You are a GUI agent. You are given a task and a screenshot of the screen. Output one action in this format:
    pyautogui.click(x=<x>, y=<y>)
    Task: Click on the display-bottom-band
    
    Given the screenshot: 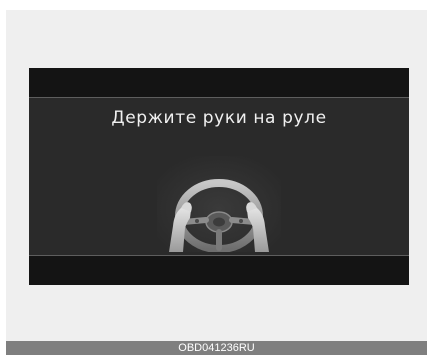 What is the action you would take?
    pyautogui.click(x=219, y=270)
    